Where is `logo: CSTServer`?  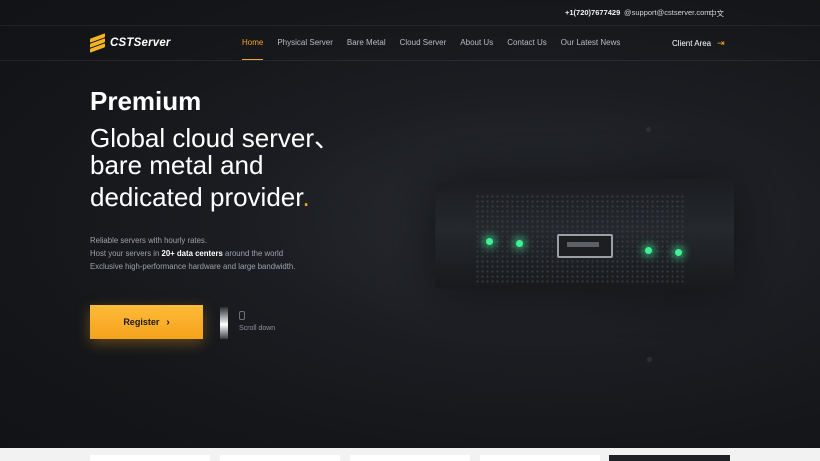
logo: CSTServer is located at coordinates (130, 43).